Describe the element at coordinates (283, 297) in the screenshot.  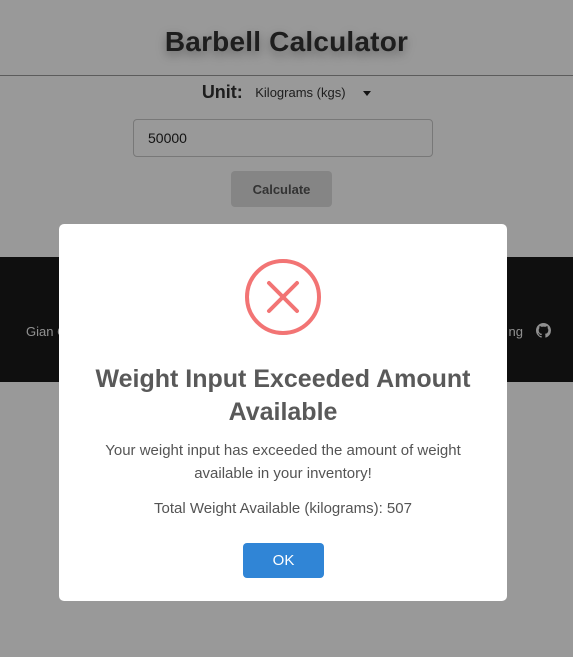
I see `error-x-icon` at that location.